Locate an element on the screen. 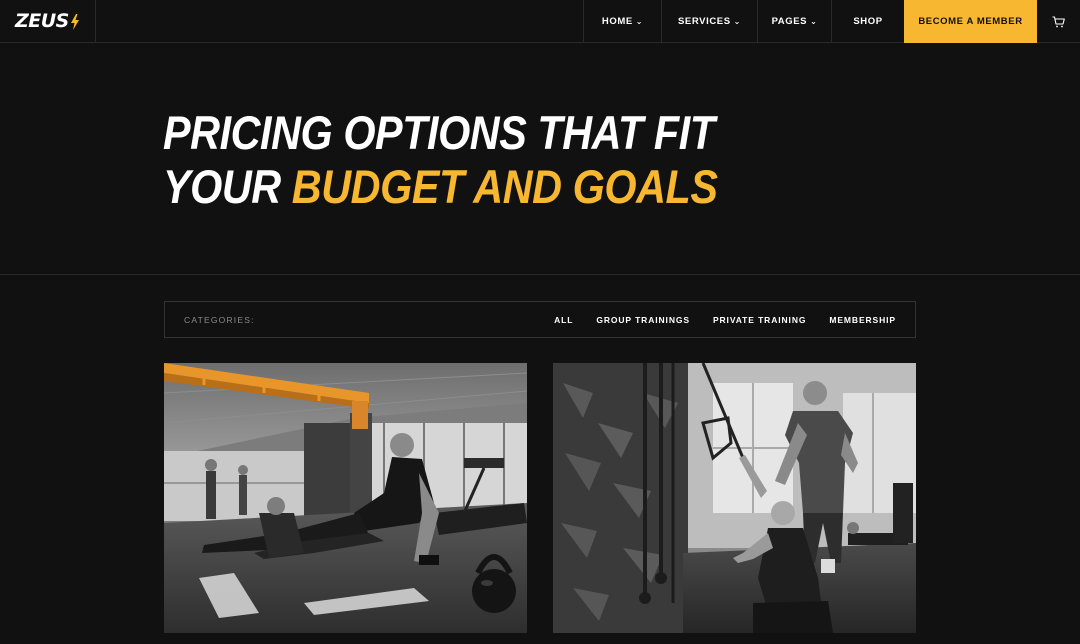 This screenshot has width=1080, height=644. main-nav: HOME ⌄ SERVICES ⌄ PAGES ⌄ SHOP is located at coordinates (743, 21).